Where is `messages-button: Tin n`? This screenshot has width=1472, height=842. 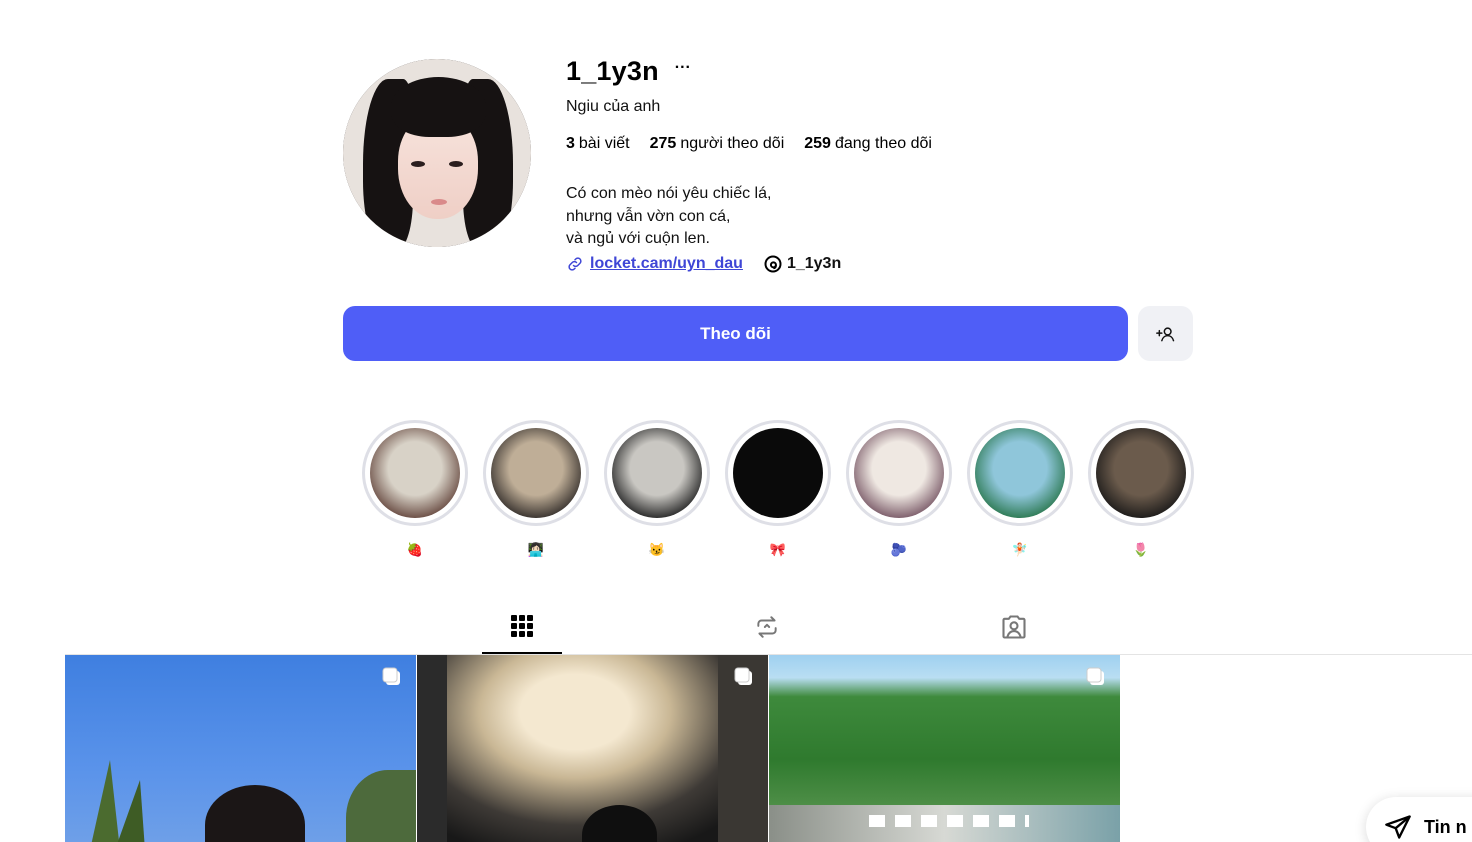 messages-button: Tin n is located at coordinates (1419, 819).